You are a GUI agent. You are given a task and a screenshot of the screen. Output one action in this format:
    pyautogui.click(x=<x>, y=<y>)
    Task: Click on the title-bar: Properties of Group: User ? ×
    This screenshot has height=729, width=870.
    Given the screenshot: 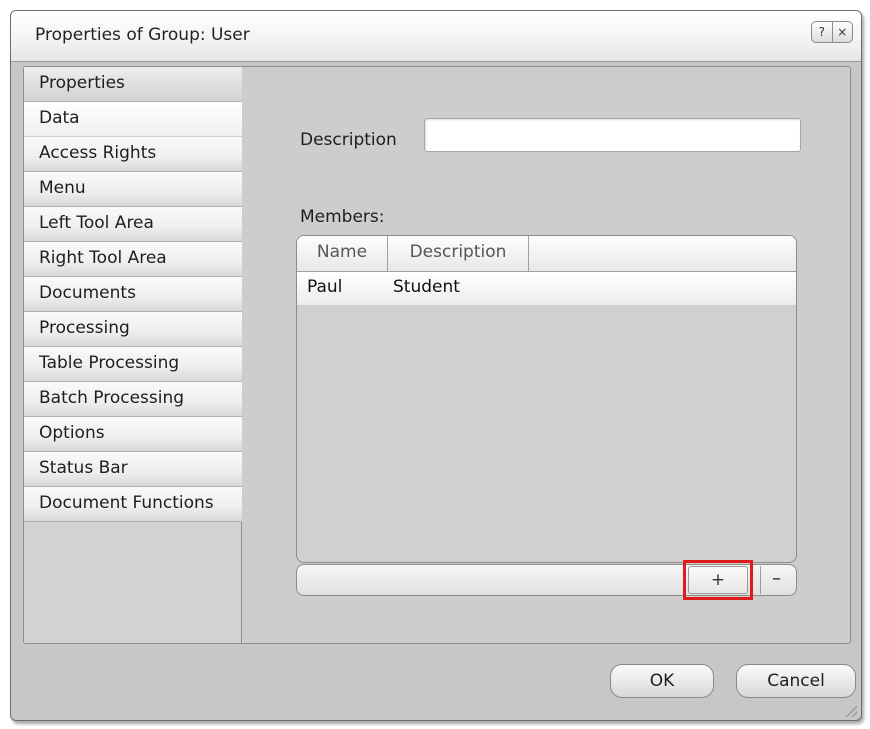 What is the action you would take?
    pyautogui.click(x=436, y=36)
    